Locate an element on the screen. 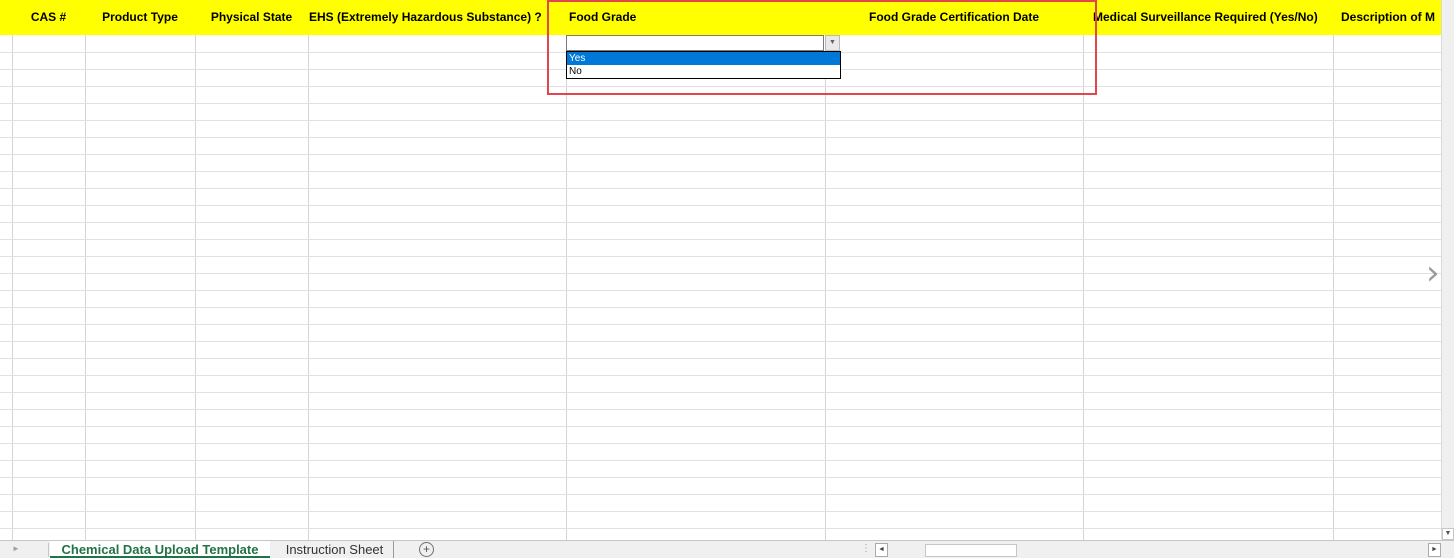 The height and width of the screenshot is (558, 1454). header-food-grade: Food Grade is located at coordinates (694, 17).